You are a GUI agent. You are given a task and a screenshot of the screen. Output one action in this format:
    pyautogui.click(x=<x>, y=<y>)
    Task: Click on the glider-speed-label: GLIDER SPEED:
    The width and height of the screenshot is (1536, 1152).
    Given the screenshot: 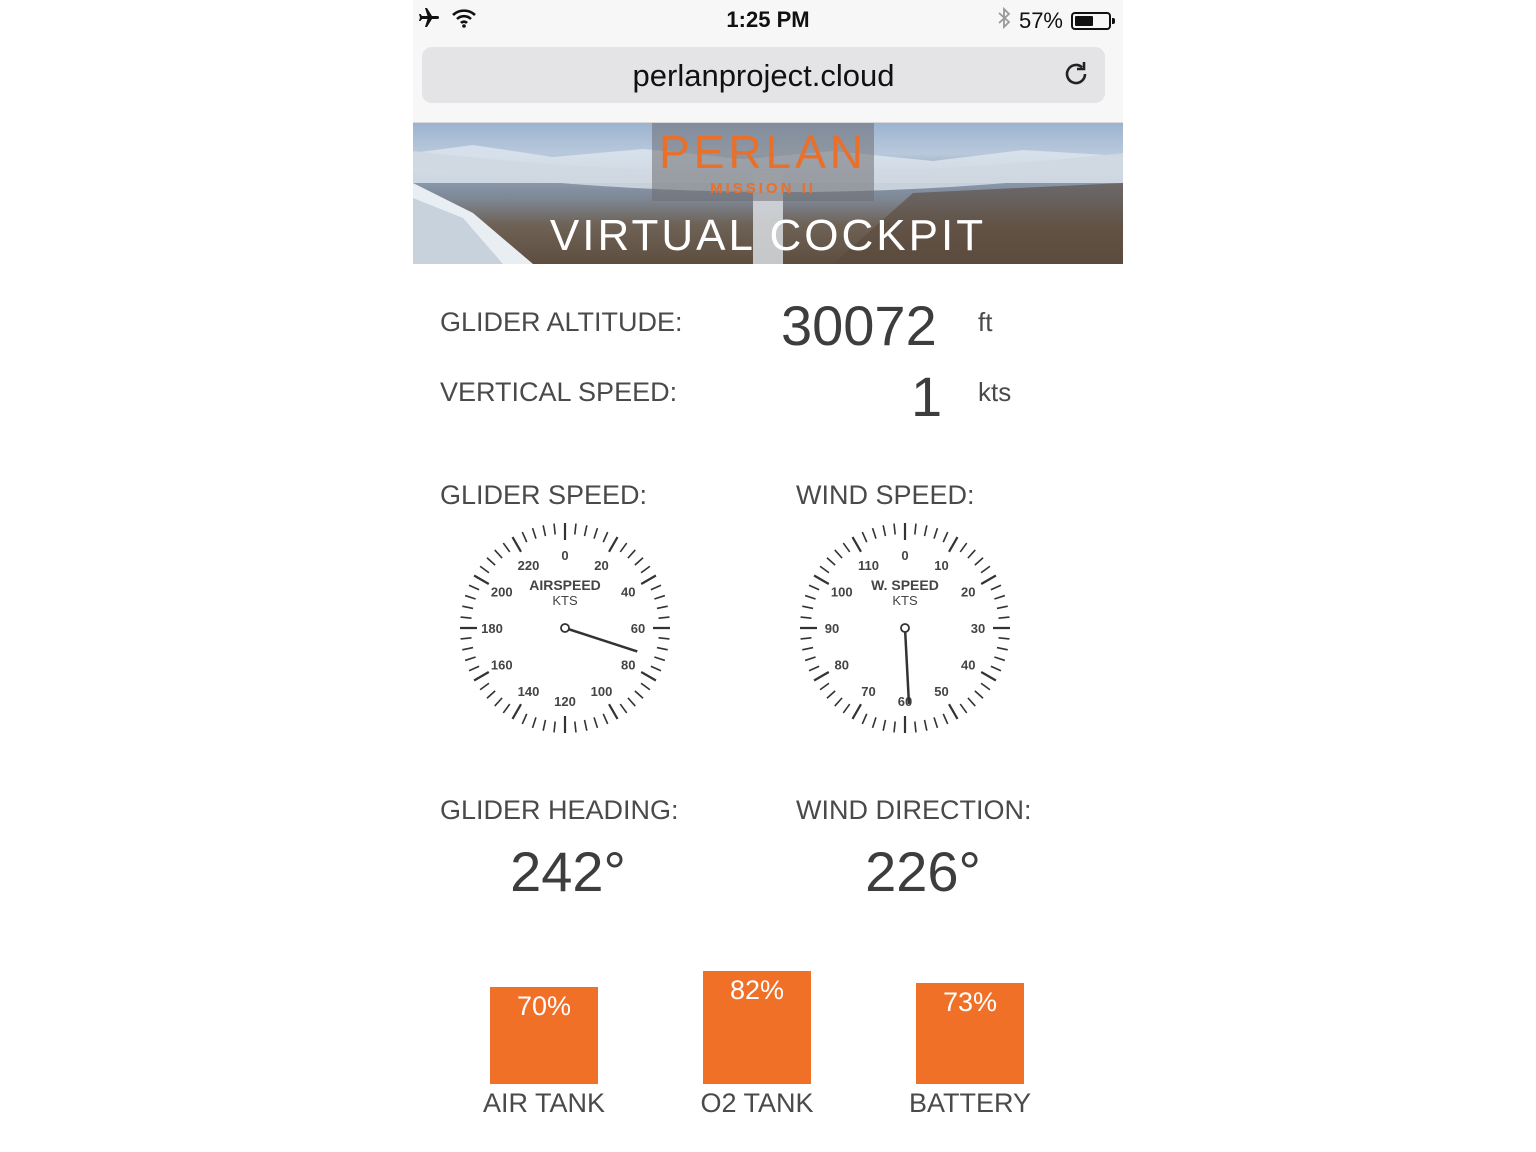 What is the action you would take?
    pyautogui.click(x=544, y=495)
    